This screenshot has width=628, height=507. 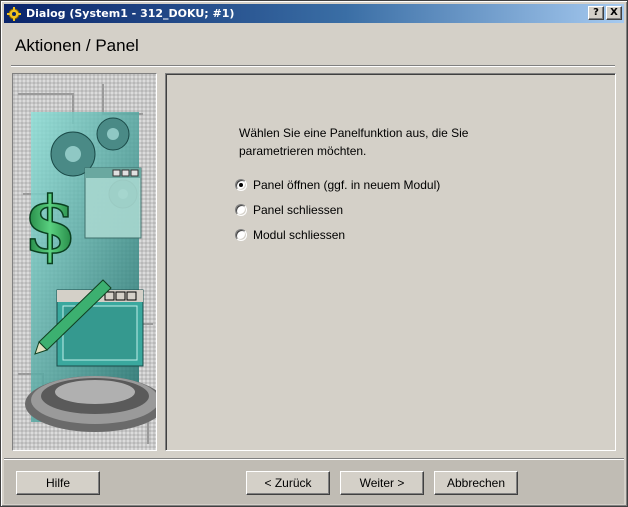 I want to click on help-button: Hilfe, so click(x=58, y=483).